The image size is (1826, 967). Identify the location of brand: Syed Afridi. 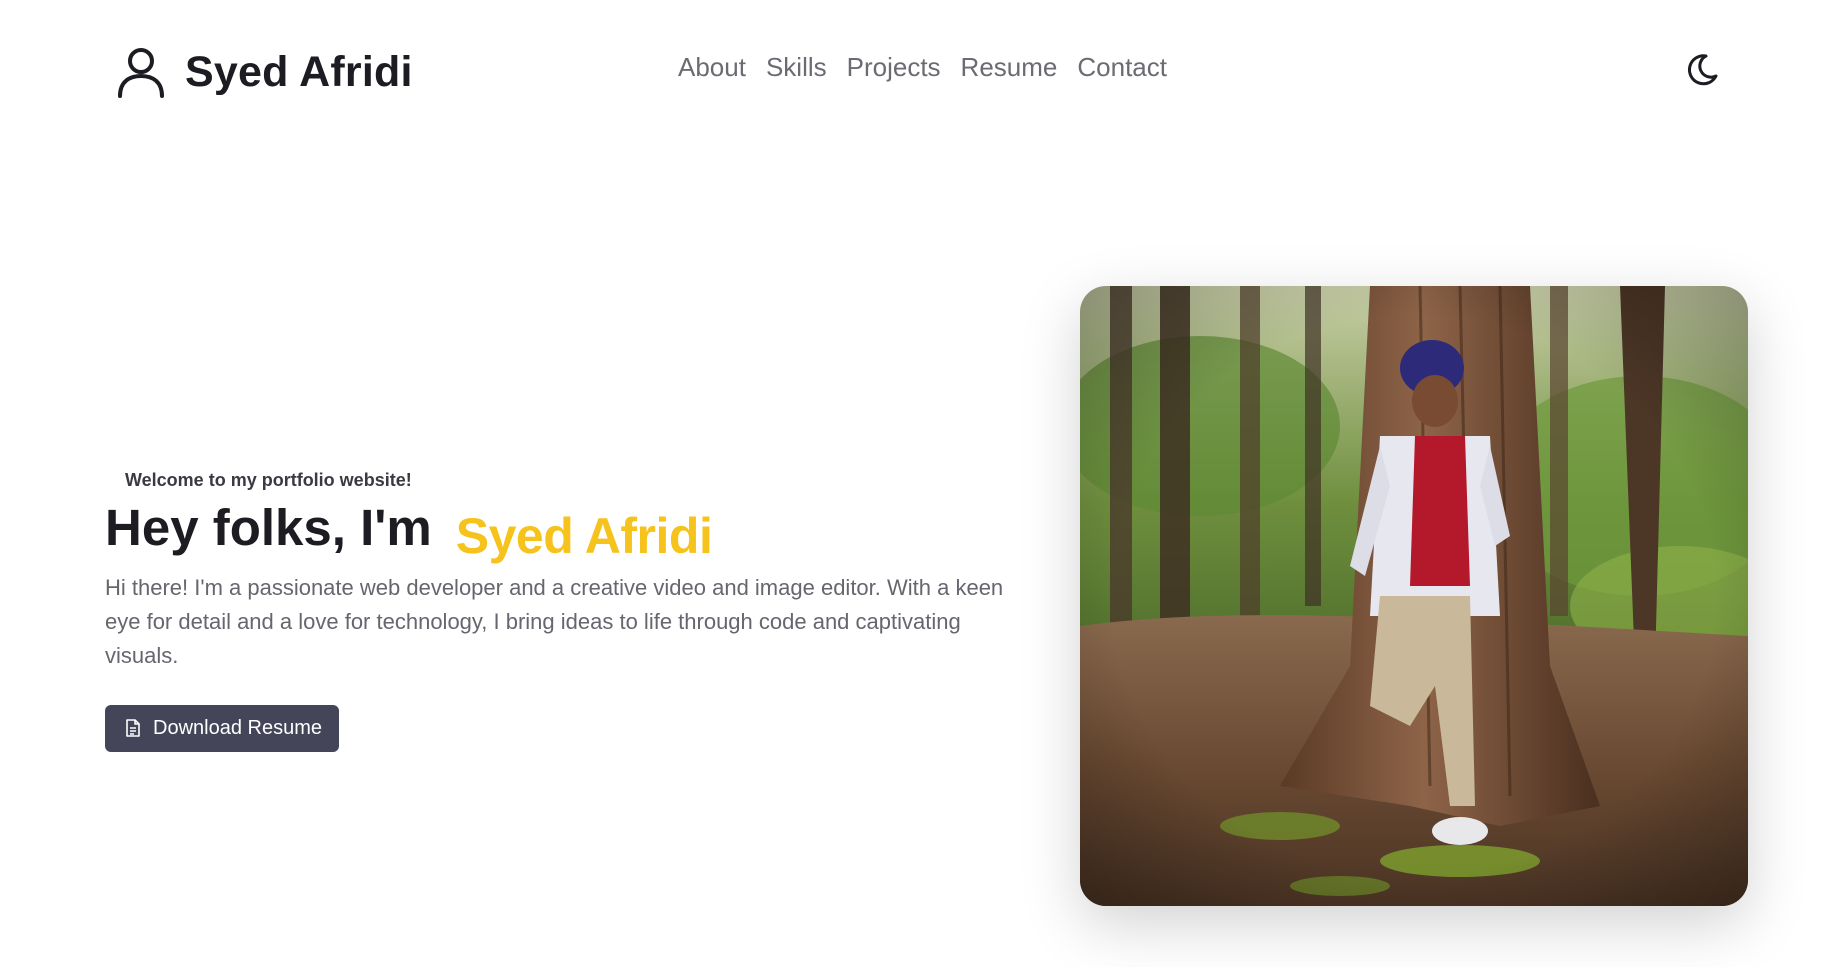
(265, 72).